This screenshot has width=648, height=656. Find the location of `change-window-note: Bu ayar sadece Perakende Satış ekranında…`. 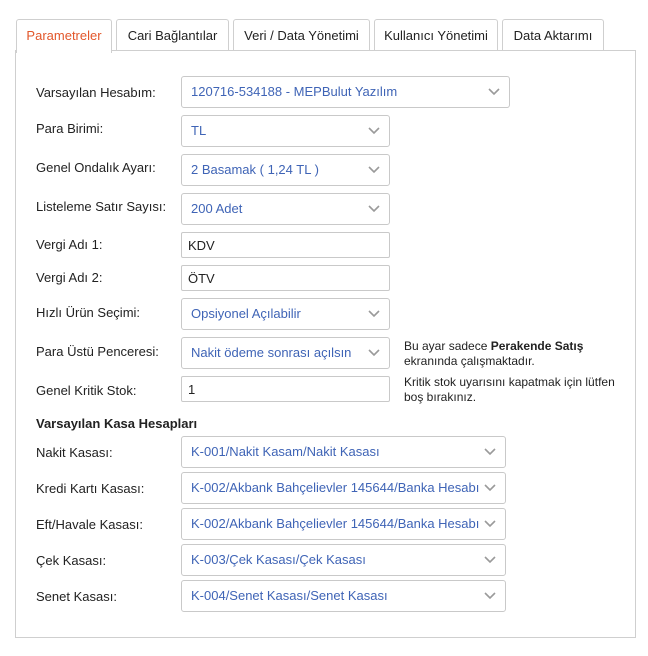

change-window-note: Bu ayar sadece Perakende Satış ekranında… is located at coordinates (494, 353).